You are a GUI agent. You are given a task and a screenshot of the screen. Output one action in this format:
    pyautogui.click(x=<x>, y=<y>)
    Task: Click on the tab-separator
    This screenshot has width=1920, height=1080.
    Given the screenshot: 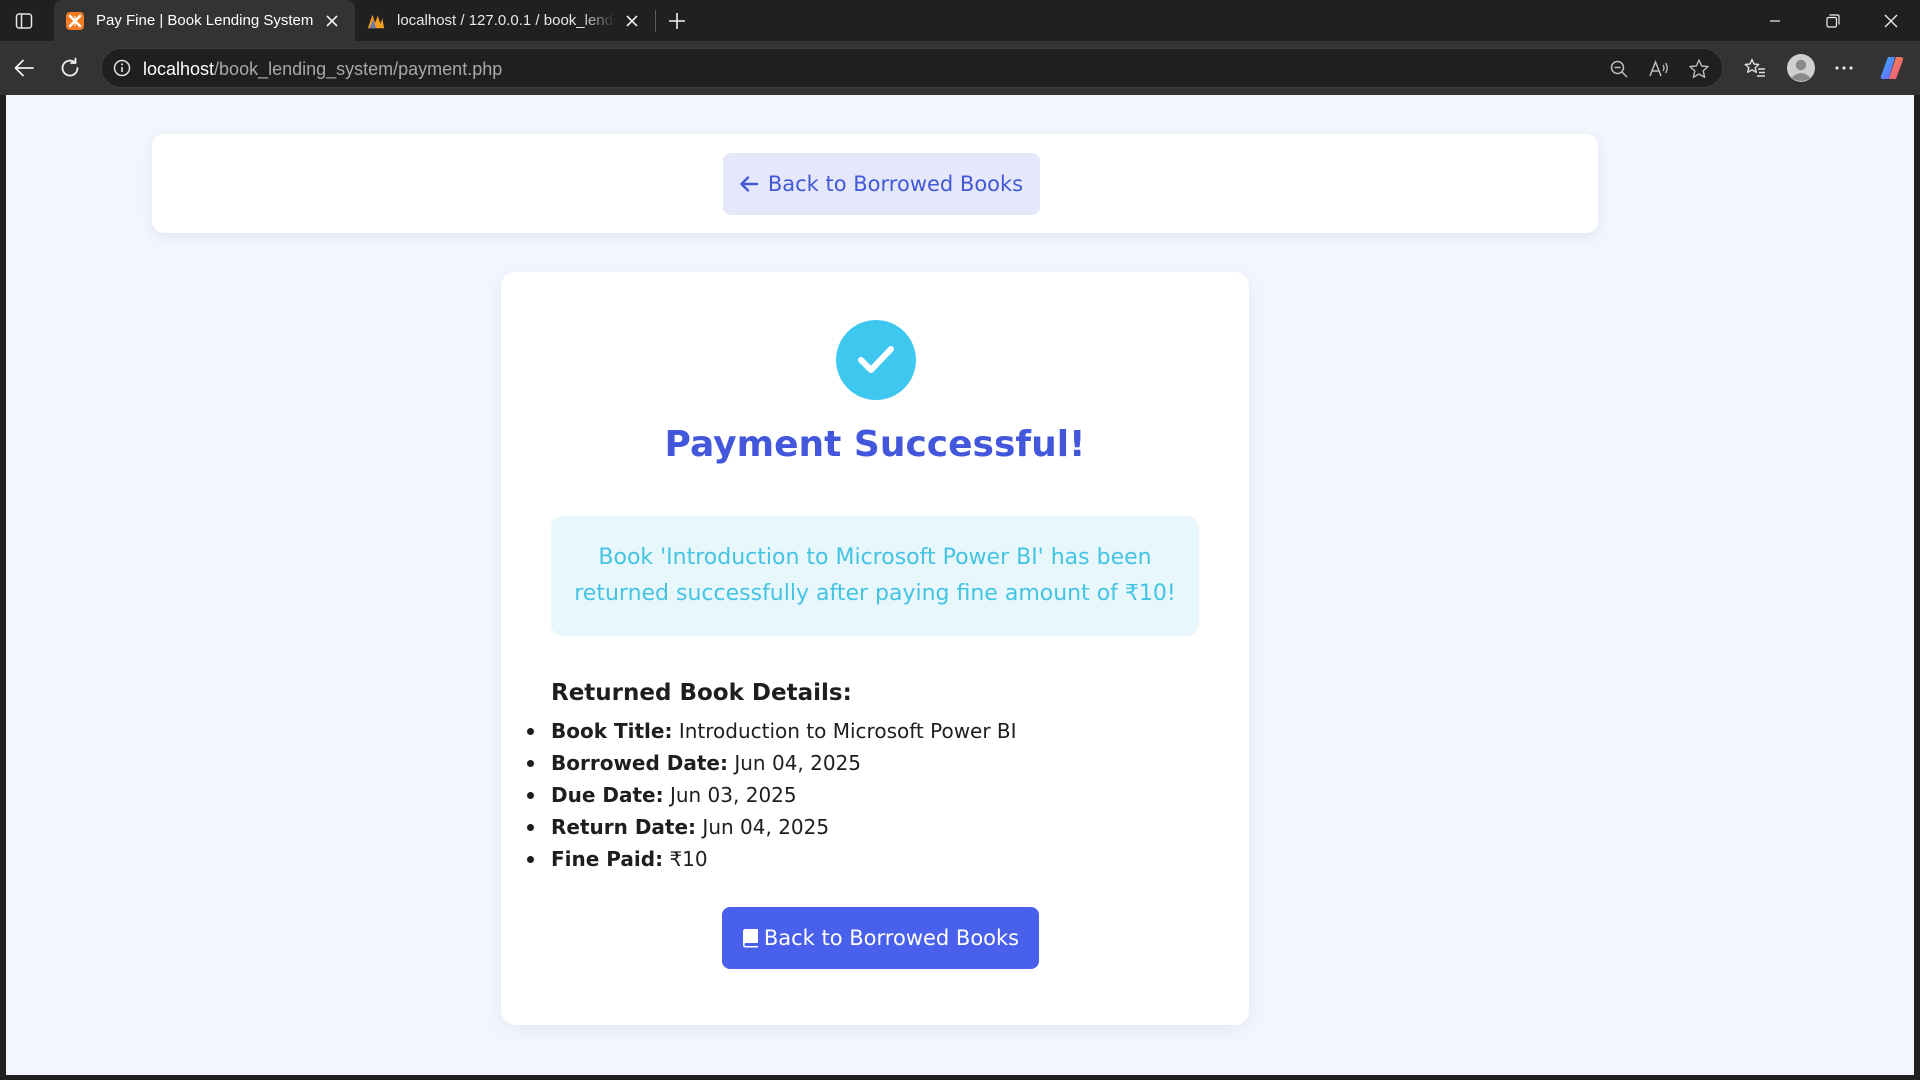 What is the action you would take?
    pyautogui.click(x=655, y=21)
    